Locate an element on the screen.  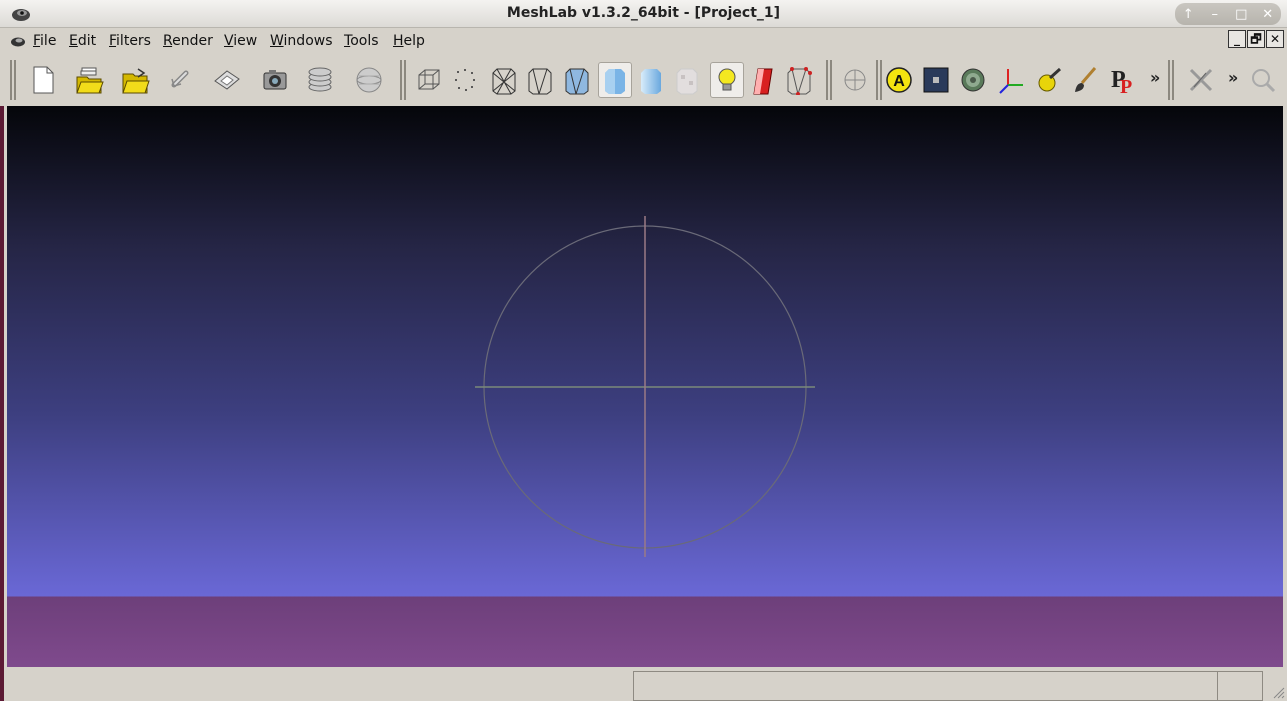
vertex-wireframe-icon is located at coordinates (799, 81).